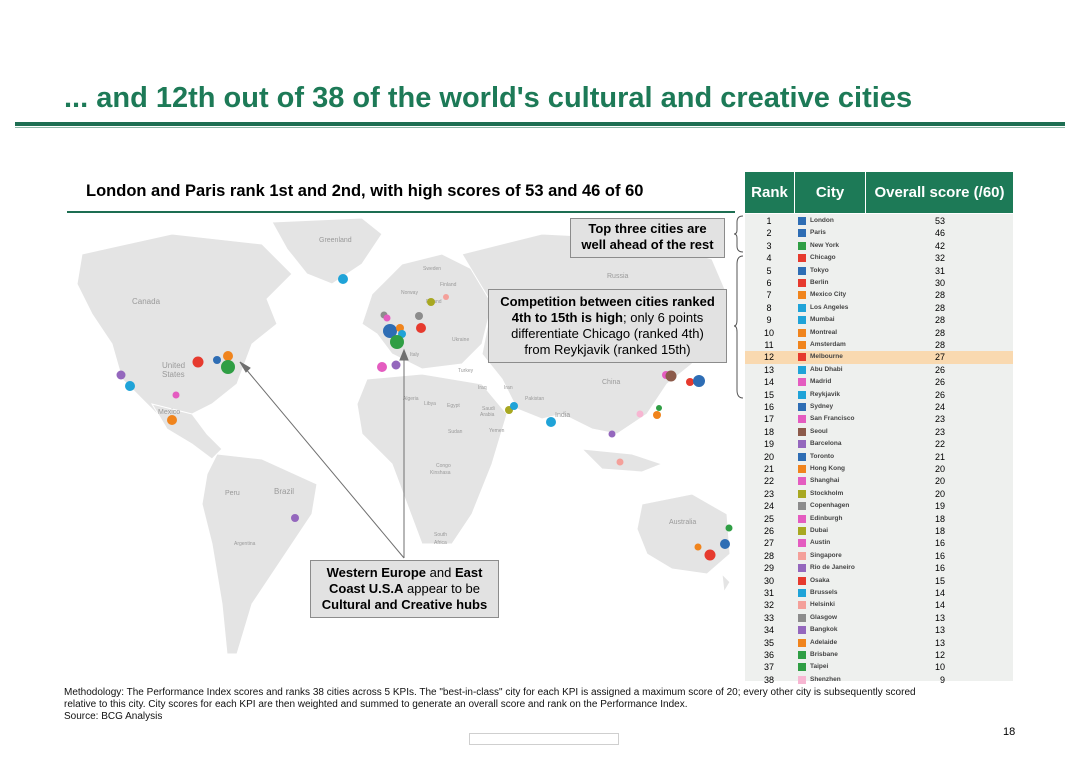 The image size is (1080, 763). I want to click on row-city: Brisbane, so click(824, 654).